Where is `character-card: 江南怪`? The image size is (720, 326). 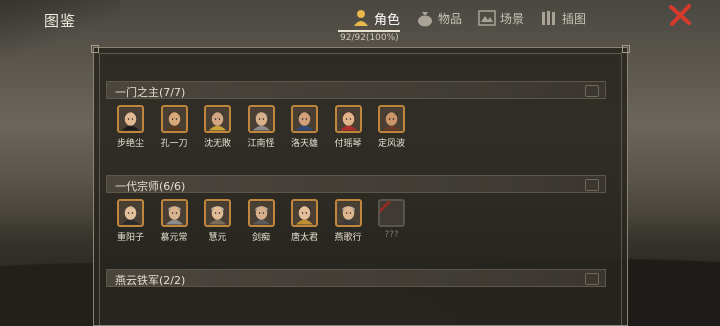
character-card: 江南怪 is located at coordinates (261, 127).